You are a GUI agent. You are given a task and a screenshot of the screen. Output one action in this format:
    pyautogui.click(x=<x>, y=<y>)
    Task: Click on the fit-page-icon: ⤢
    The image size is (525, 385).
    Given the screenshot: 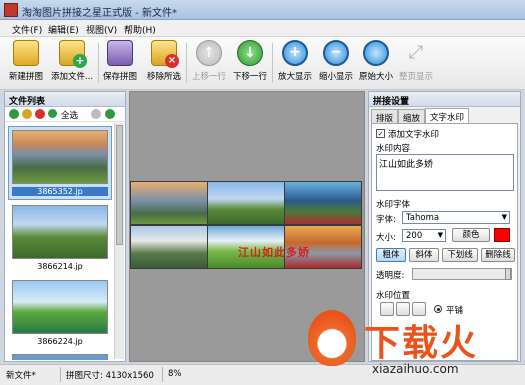 What is the action you would take?
    pyautogui.click(x=416, y=52)
    